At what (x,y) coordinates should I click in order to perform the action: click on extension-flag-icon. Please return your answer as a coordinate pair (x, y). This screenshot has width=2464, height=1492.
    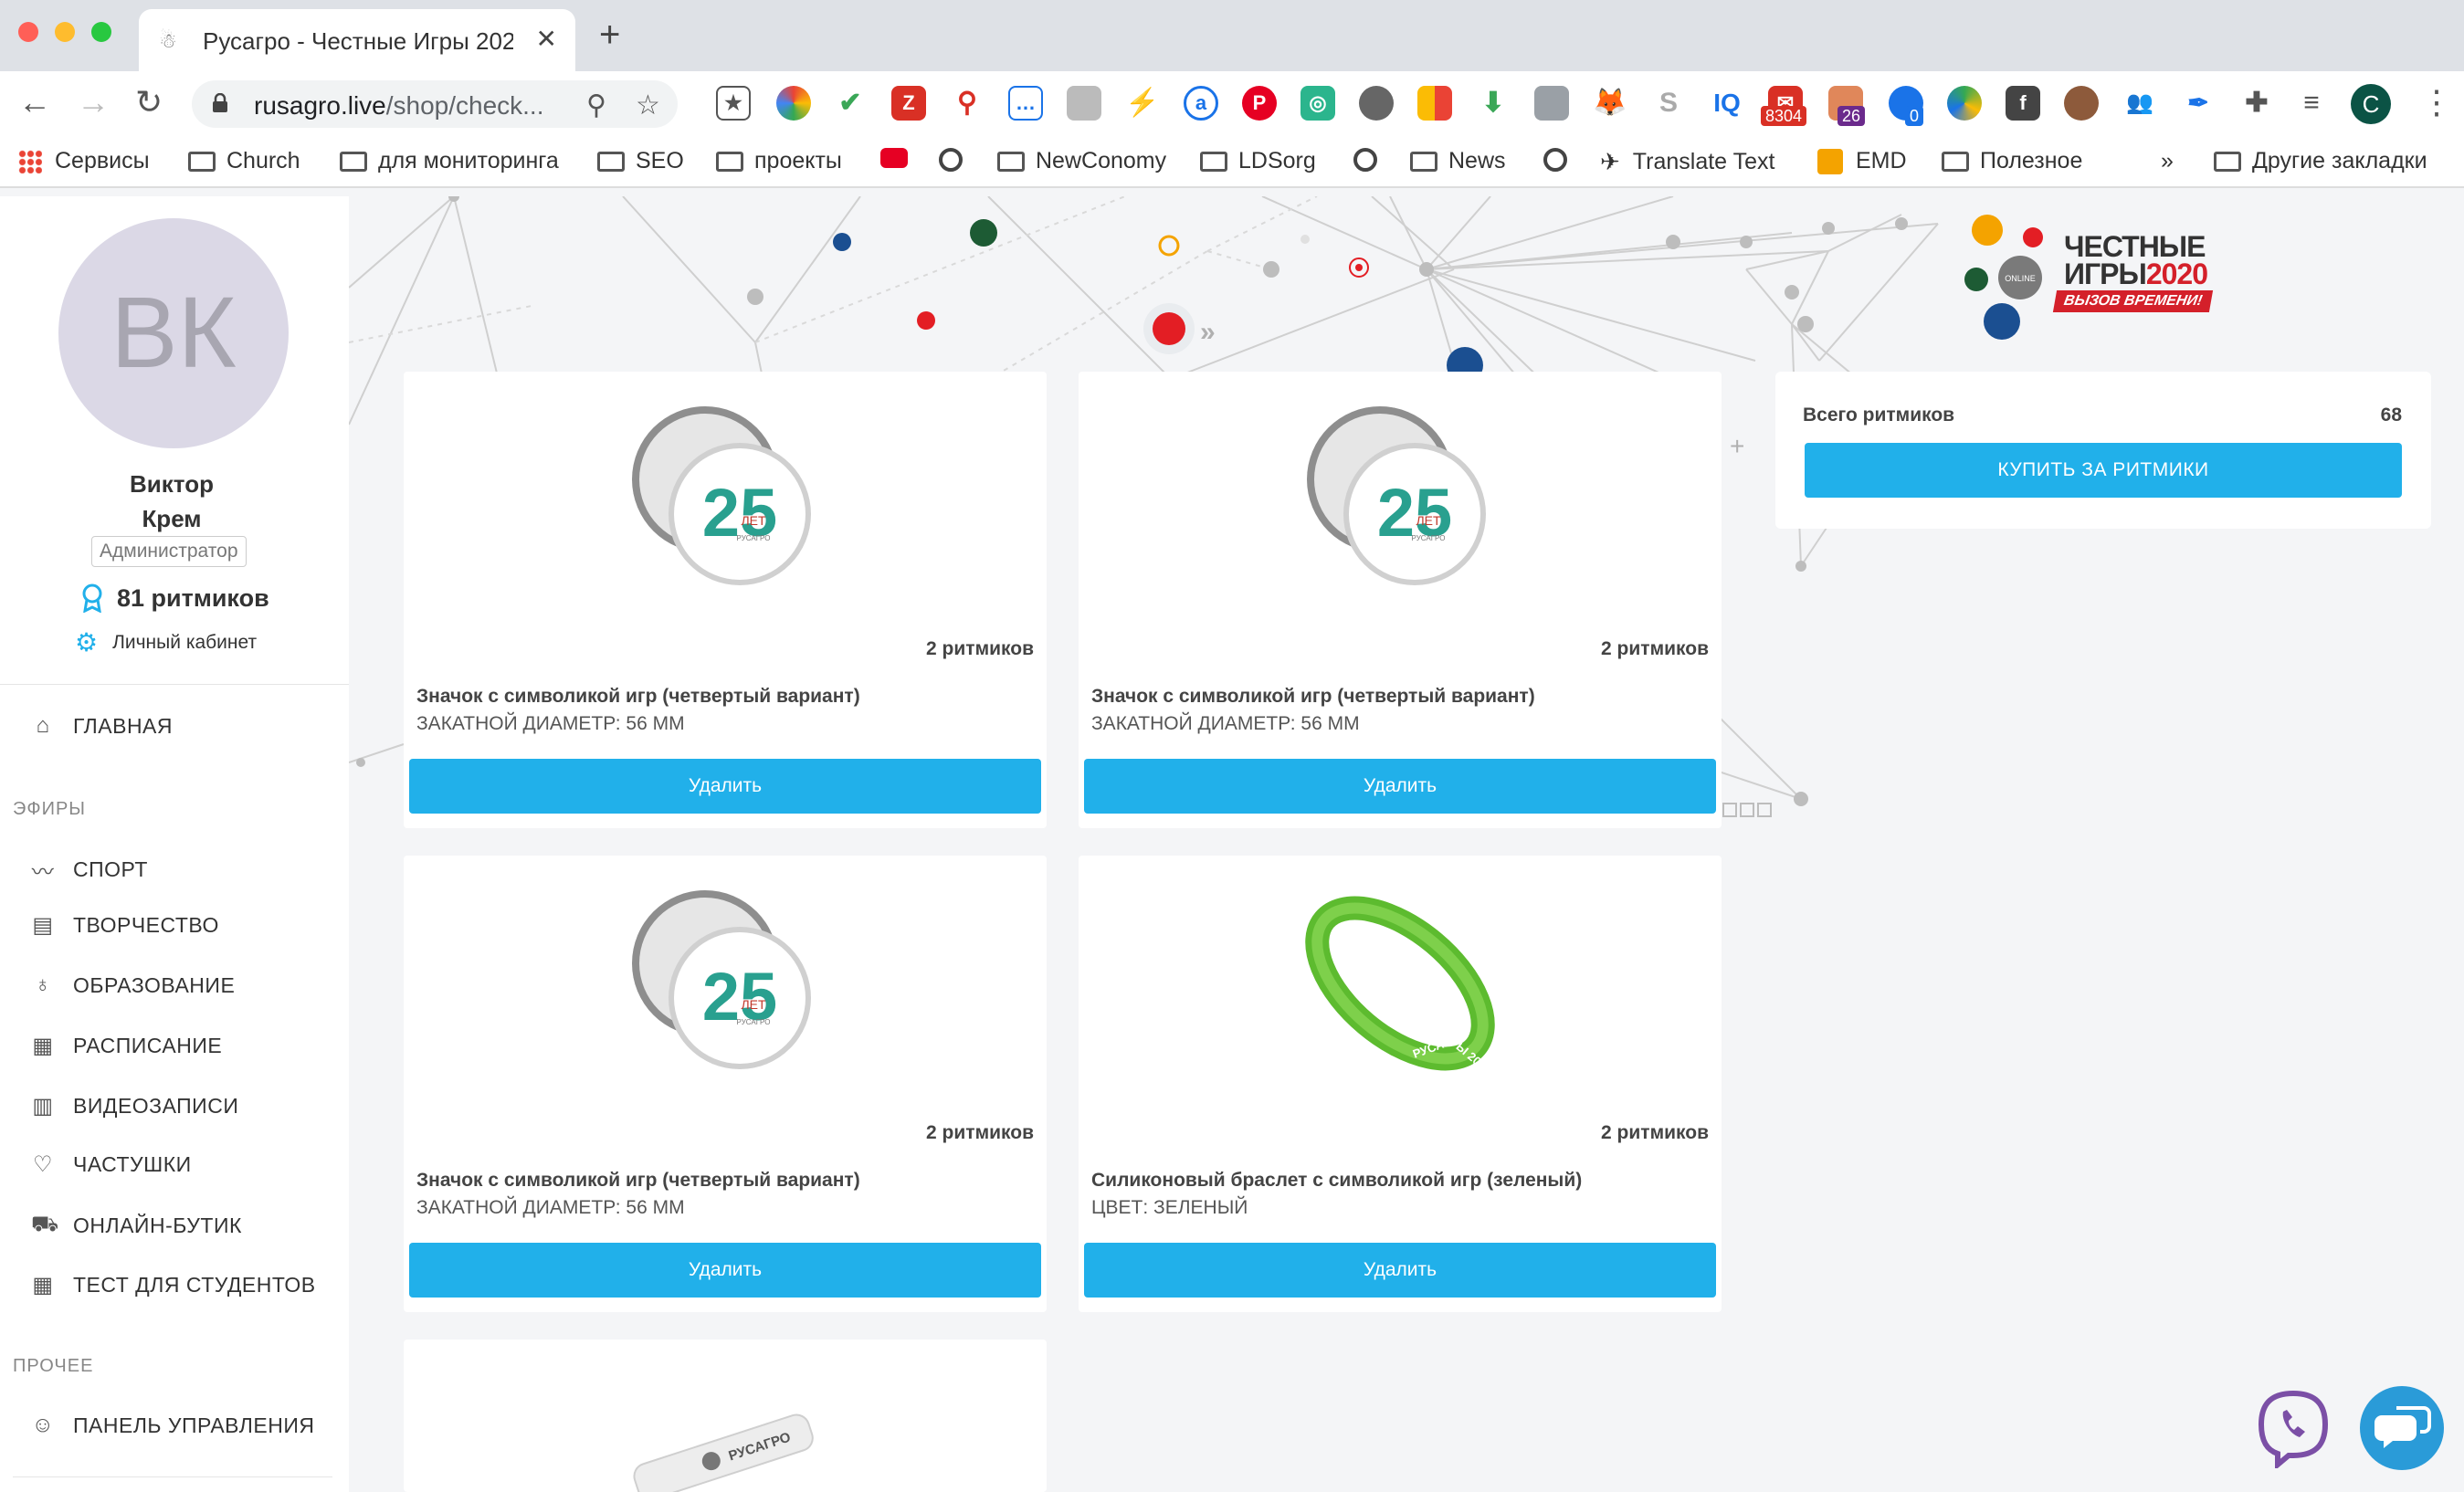
    Looking at the image, I should click on (1434, 103).